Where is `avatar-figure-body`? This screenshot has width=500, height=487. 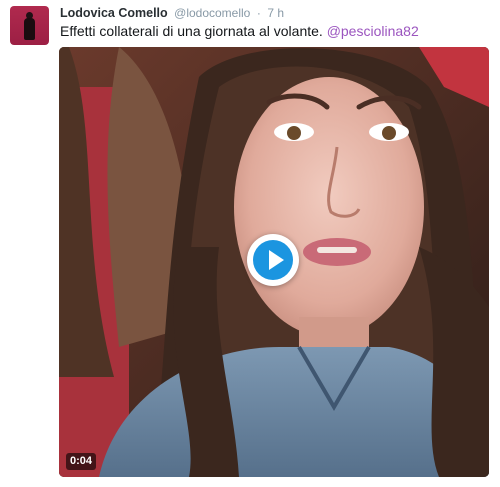 avatar-figure-body is located at coordinates (29, 29).